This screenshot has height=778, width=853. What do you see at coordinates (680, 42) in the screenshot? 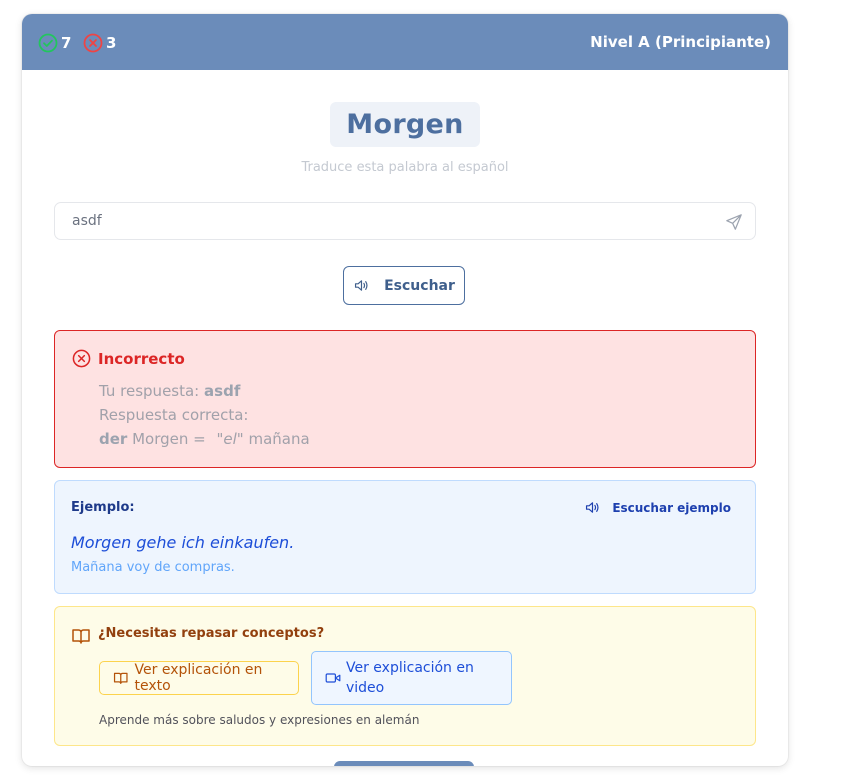
I see `level-label: Nivel A (Principiante)` at bounding box center [680, 42].